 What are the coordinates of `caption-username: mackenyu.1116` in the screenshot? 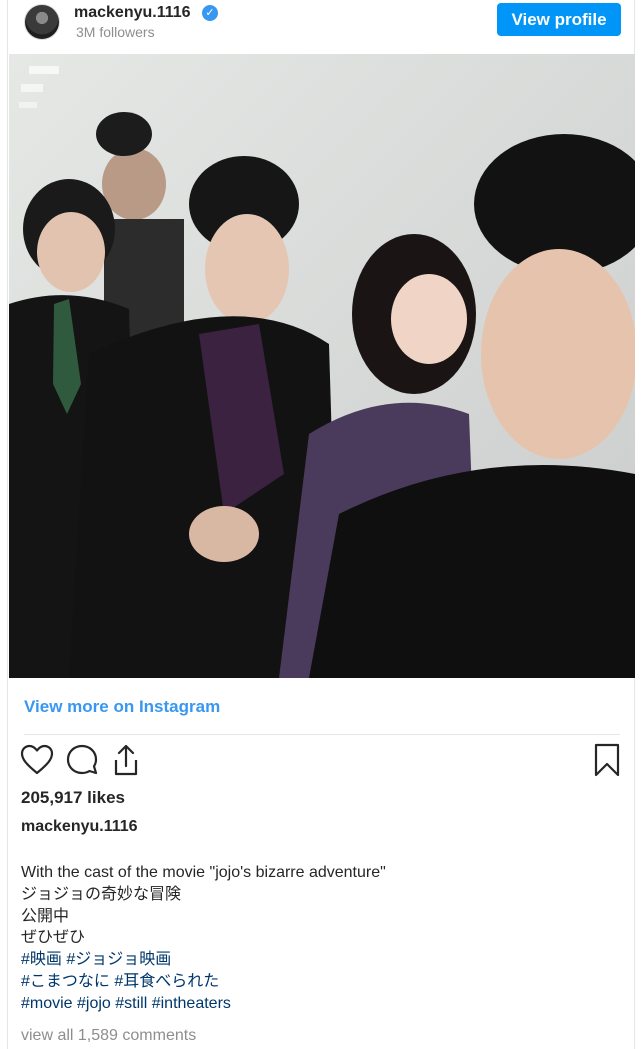 It's located at (79, 827).